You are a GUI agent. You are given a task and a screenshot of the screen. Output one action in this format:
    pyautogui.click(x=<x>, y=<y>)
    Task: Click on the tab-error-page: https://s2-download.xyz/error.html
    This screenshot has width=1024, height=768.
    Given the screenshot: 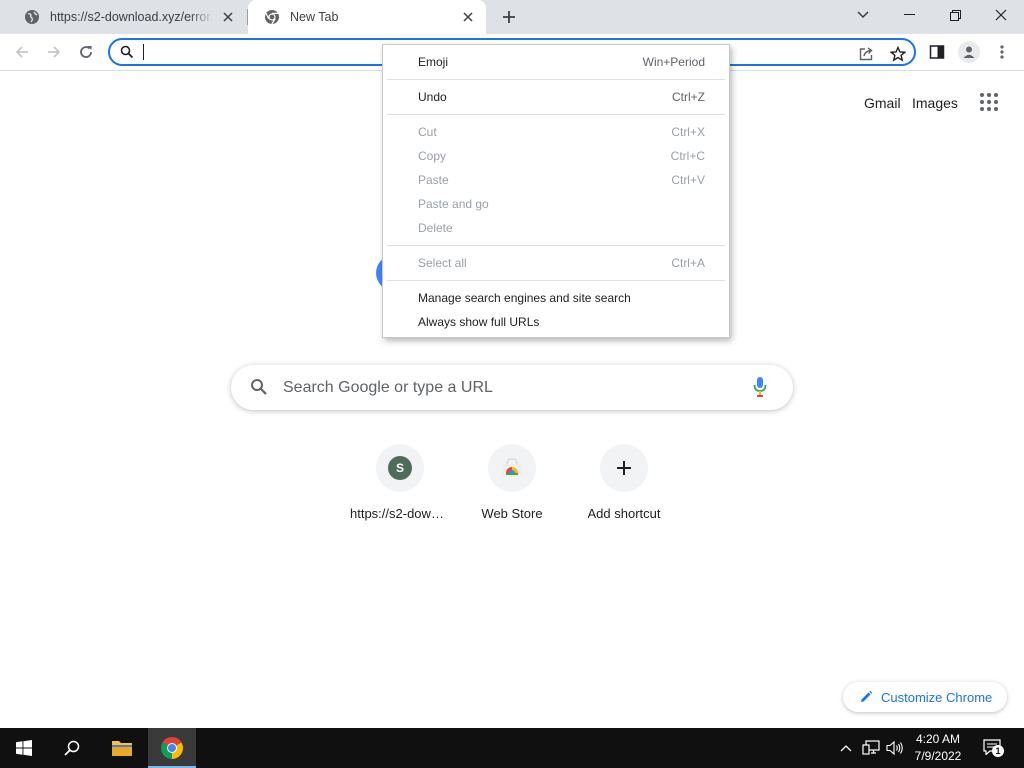 What is the action you would take?
    pyautogui.click(x=127, y=17)
    